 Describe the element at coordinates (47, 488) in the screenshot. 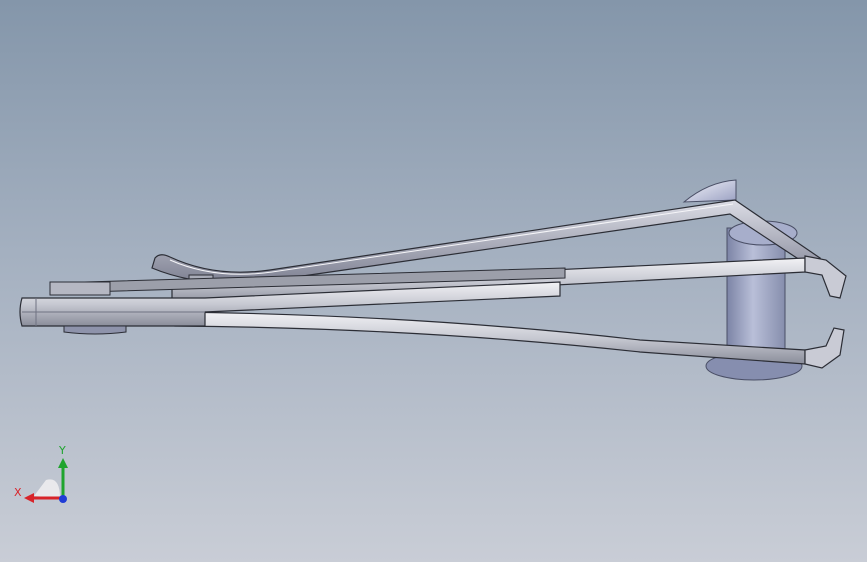

I see `triad-plane-shading` at that location.